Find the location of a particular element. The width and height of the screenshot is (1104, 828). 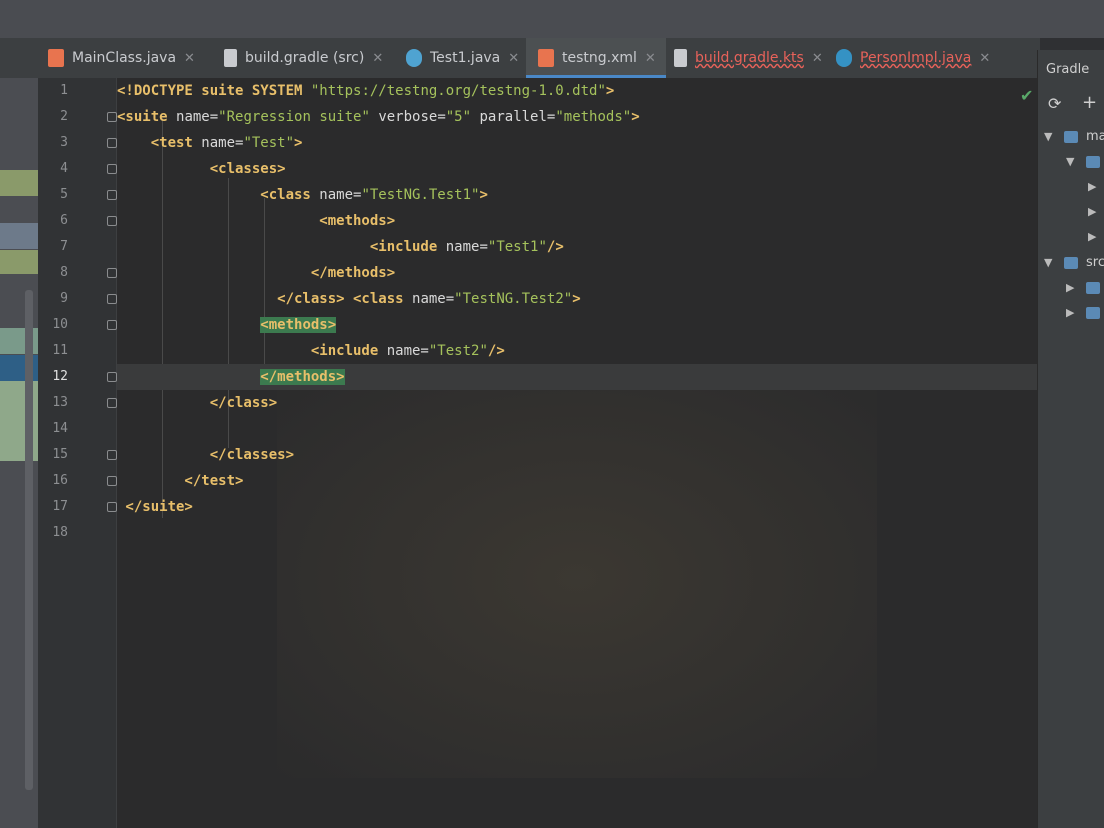

scrollbar is located at coordinates (29, 540).